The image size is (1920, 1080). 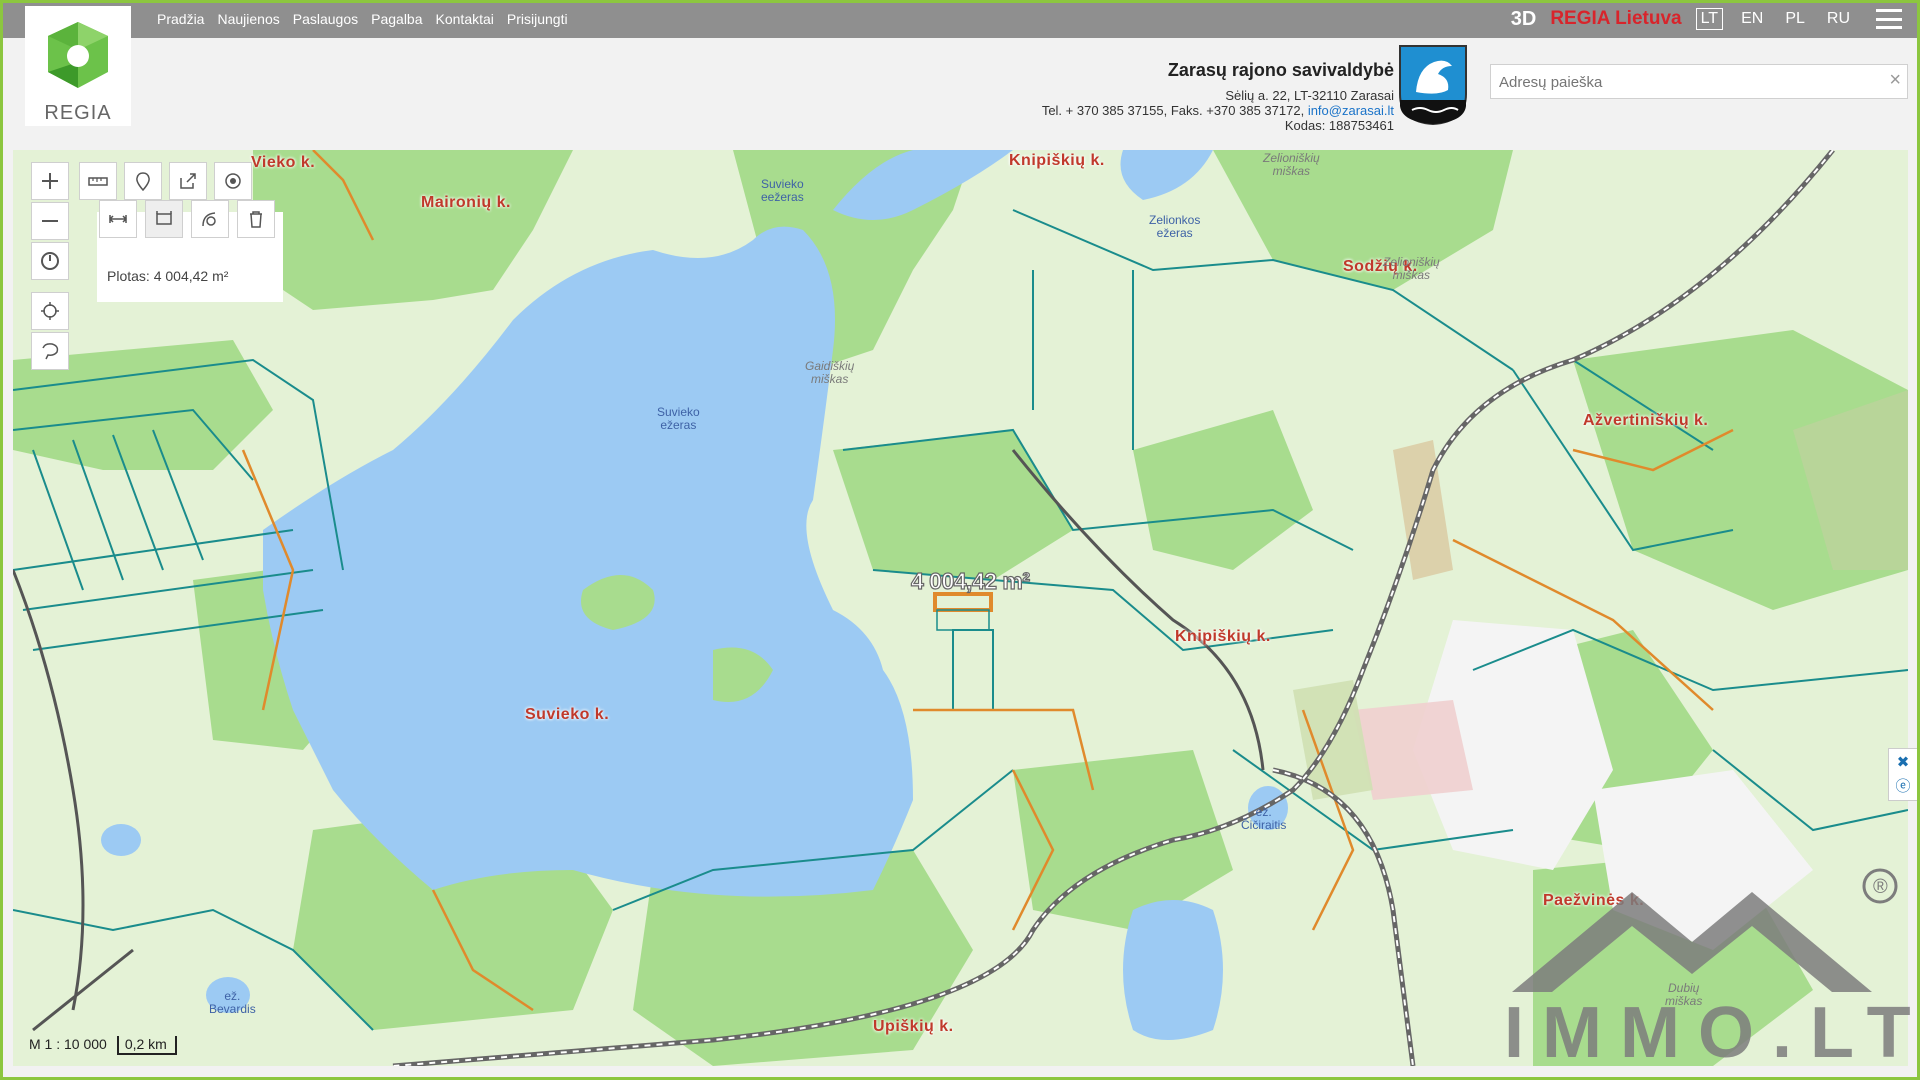 I want to click on place-label: Maironių k., so click(x=466, y=202).